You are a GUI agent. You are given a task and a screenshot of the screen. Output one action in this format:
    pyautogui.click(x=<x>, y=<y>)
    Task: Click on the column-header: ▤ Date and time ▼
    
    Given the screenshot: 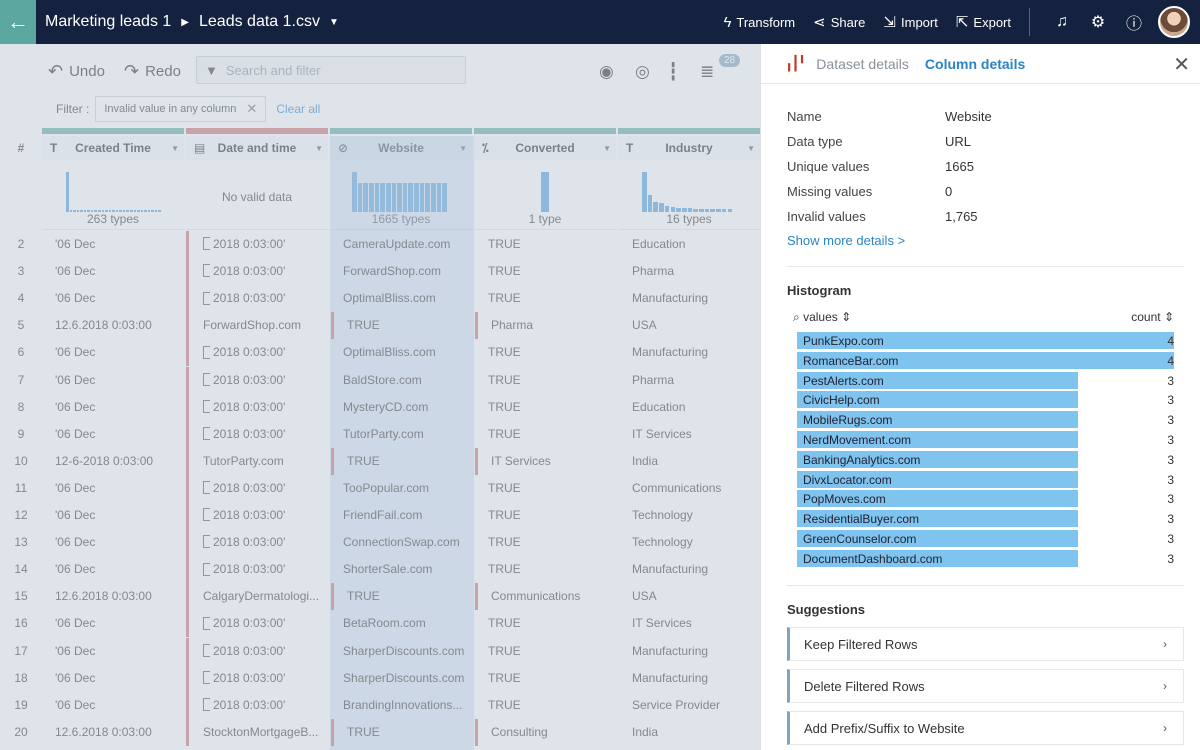 What is the action you would take?
    pyautogui.click(x=257, y=148)
    